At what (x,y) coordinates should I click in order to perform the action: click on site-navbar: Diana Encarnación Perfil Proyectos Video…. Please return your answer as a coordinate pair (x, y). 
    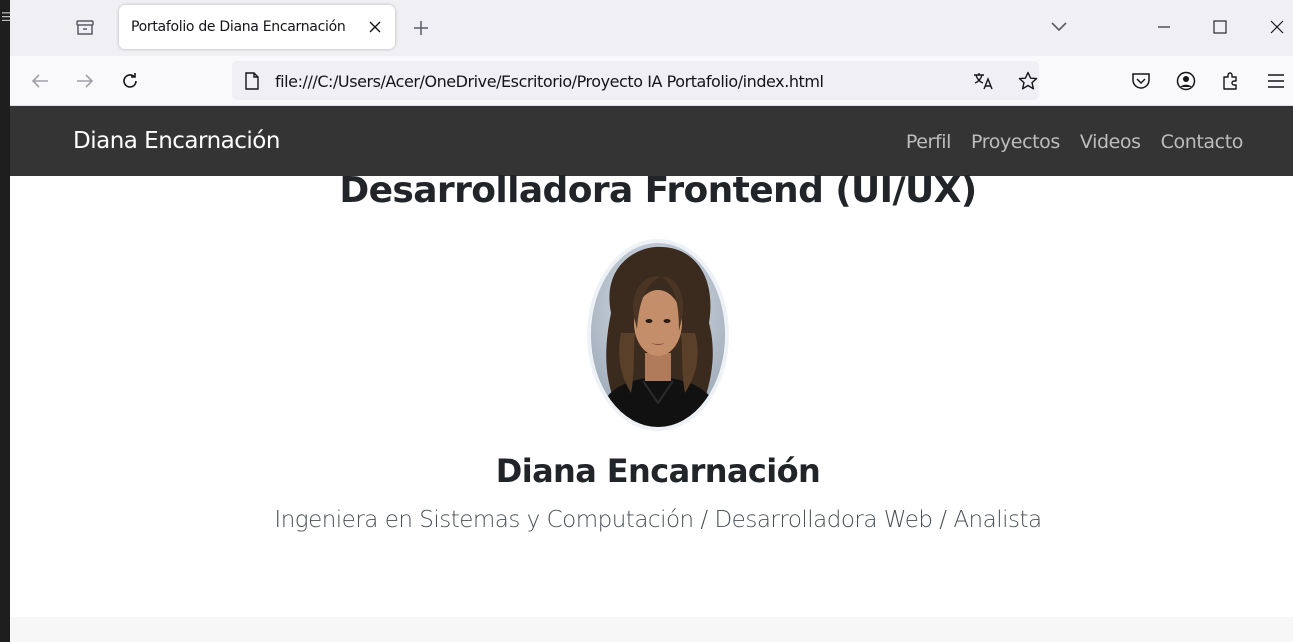
    Looking at the image, I should click on (651, 141).